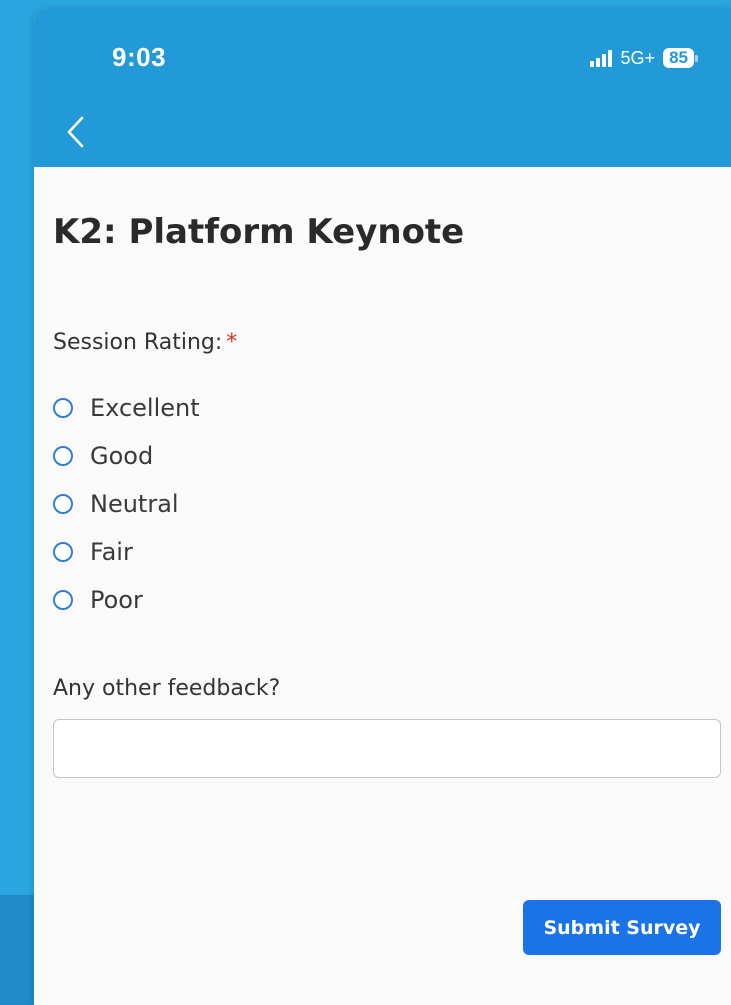 This screenshot has height=1005, width=731. What do you see at coordinates (139, 57) in the screenshot?
I see `status-time: 9:03` at bounding box center [139, 57].